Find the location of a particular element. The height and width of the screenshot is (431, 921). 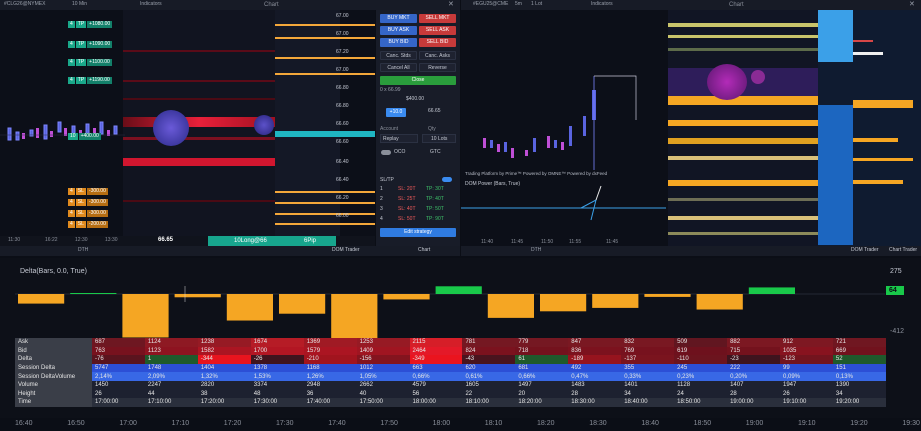

stats-cell: 0,23% is located at coordinates (701, 376).